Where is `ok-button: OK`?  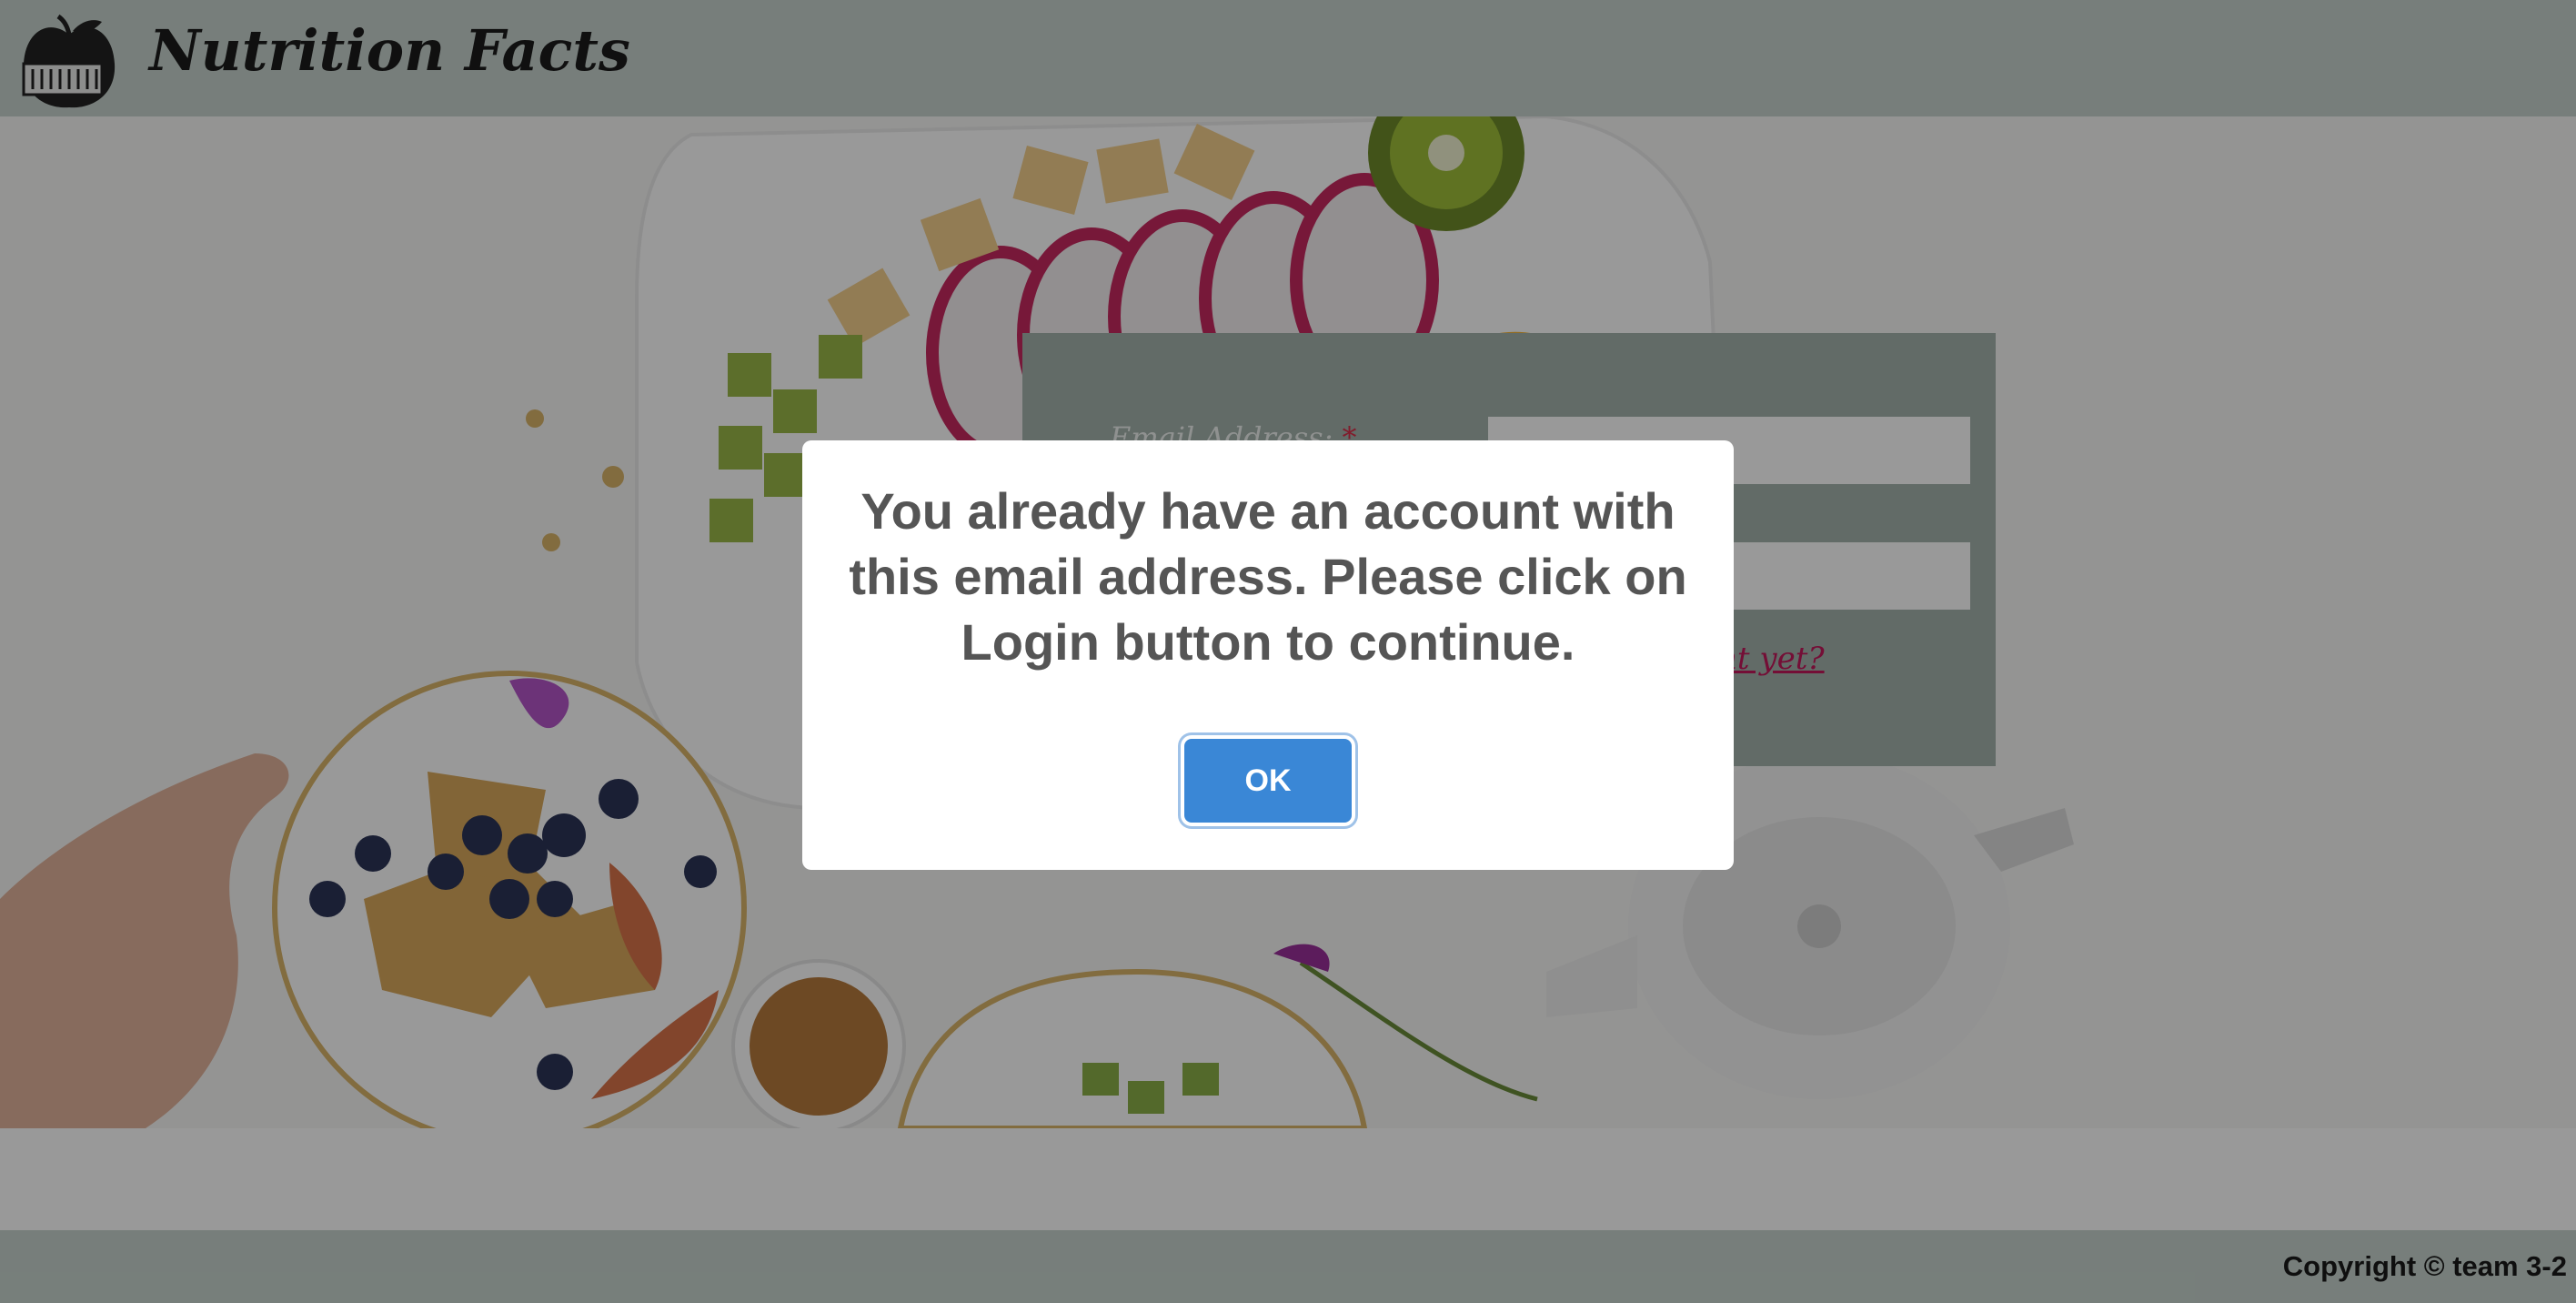 ok-button: OK is located at coordinates (1268, 781).